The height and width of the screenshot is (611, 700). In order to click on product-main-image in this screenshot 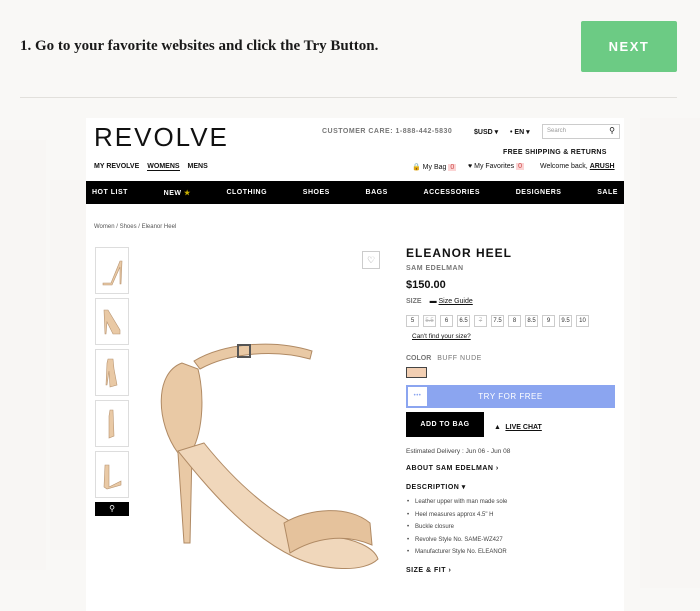, I will do `click(269, 456)`.